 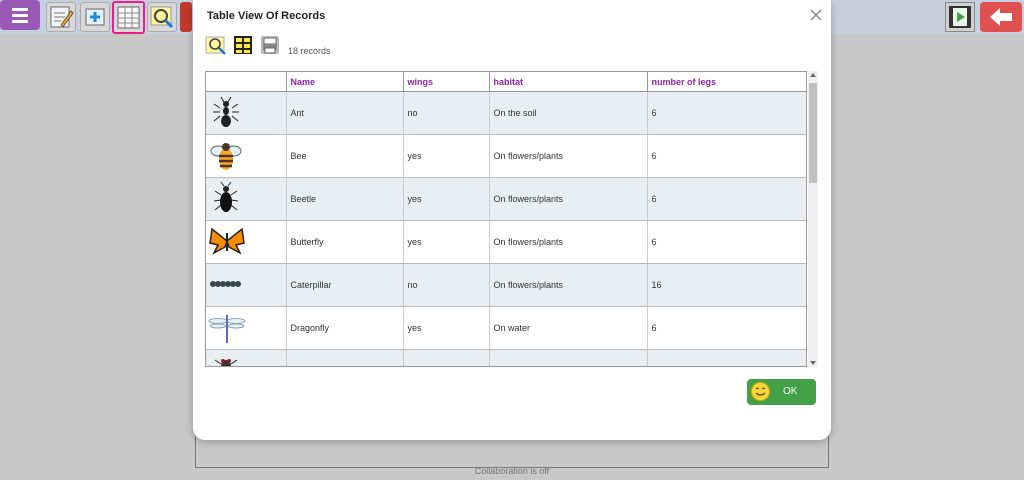 I want to click on table-row: Butterfly yes On flowers/plants 6, so click(x=506, y=242).